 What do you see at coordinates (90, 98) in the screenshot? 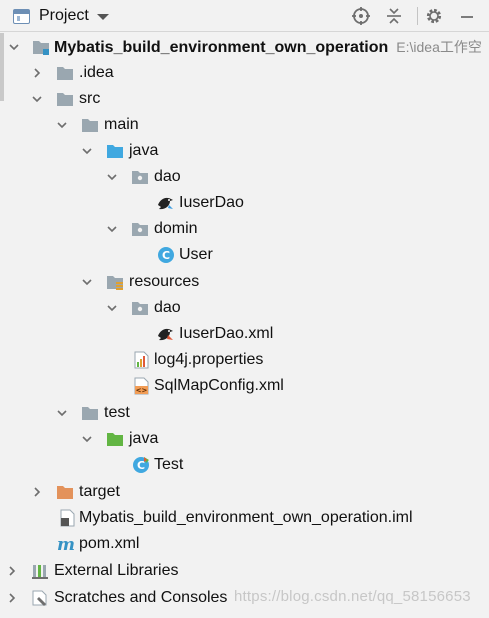
I see `tree-label: src` at bounding box center [90, 98].